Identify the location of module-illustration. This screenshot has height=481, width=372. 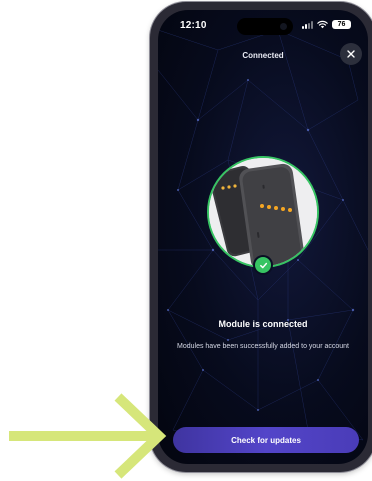
(263, 212).